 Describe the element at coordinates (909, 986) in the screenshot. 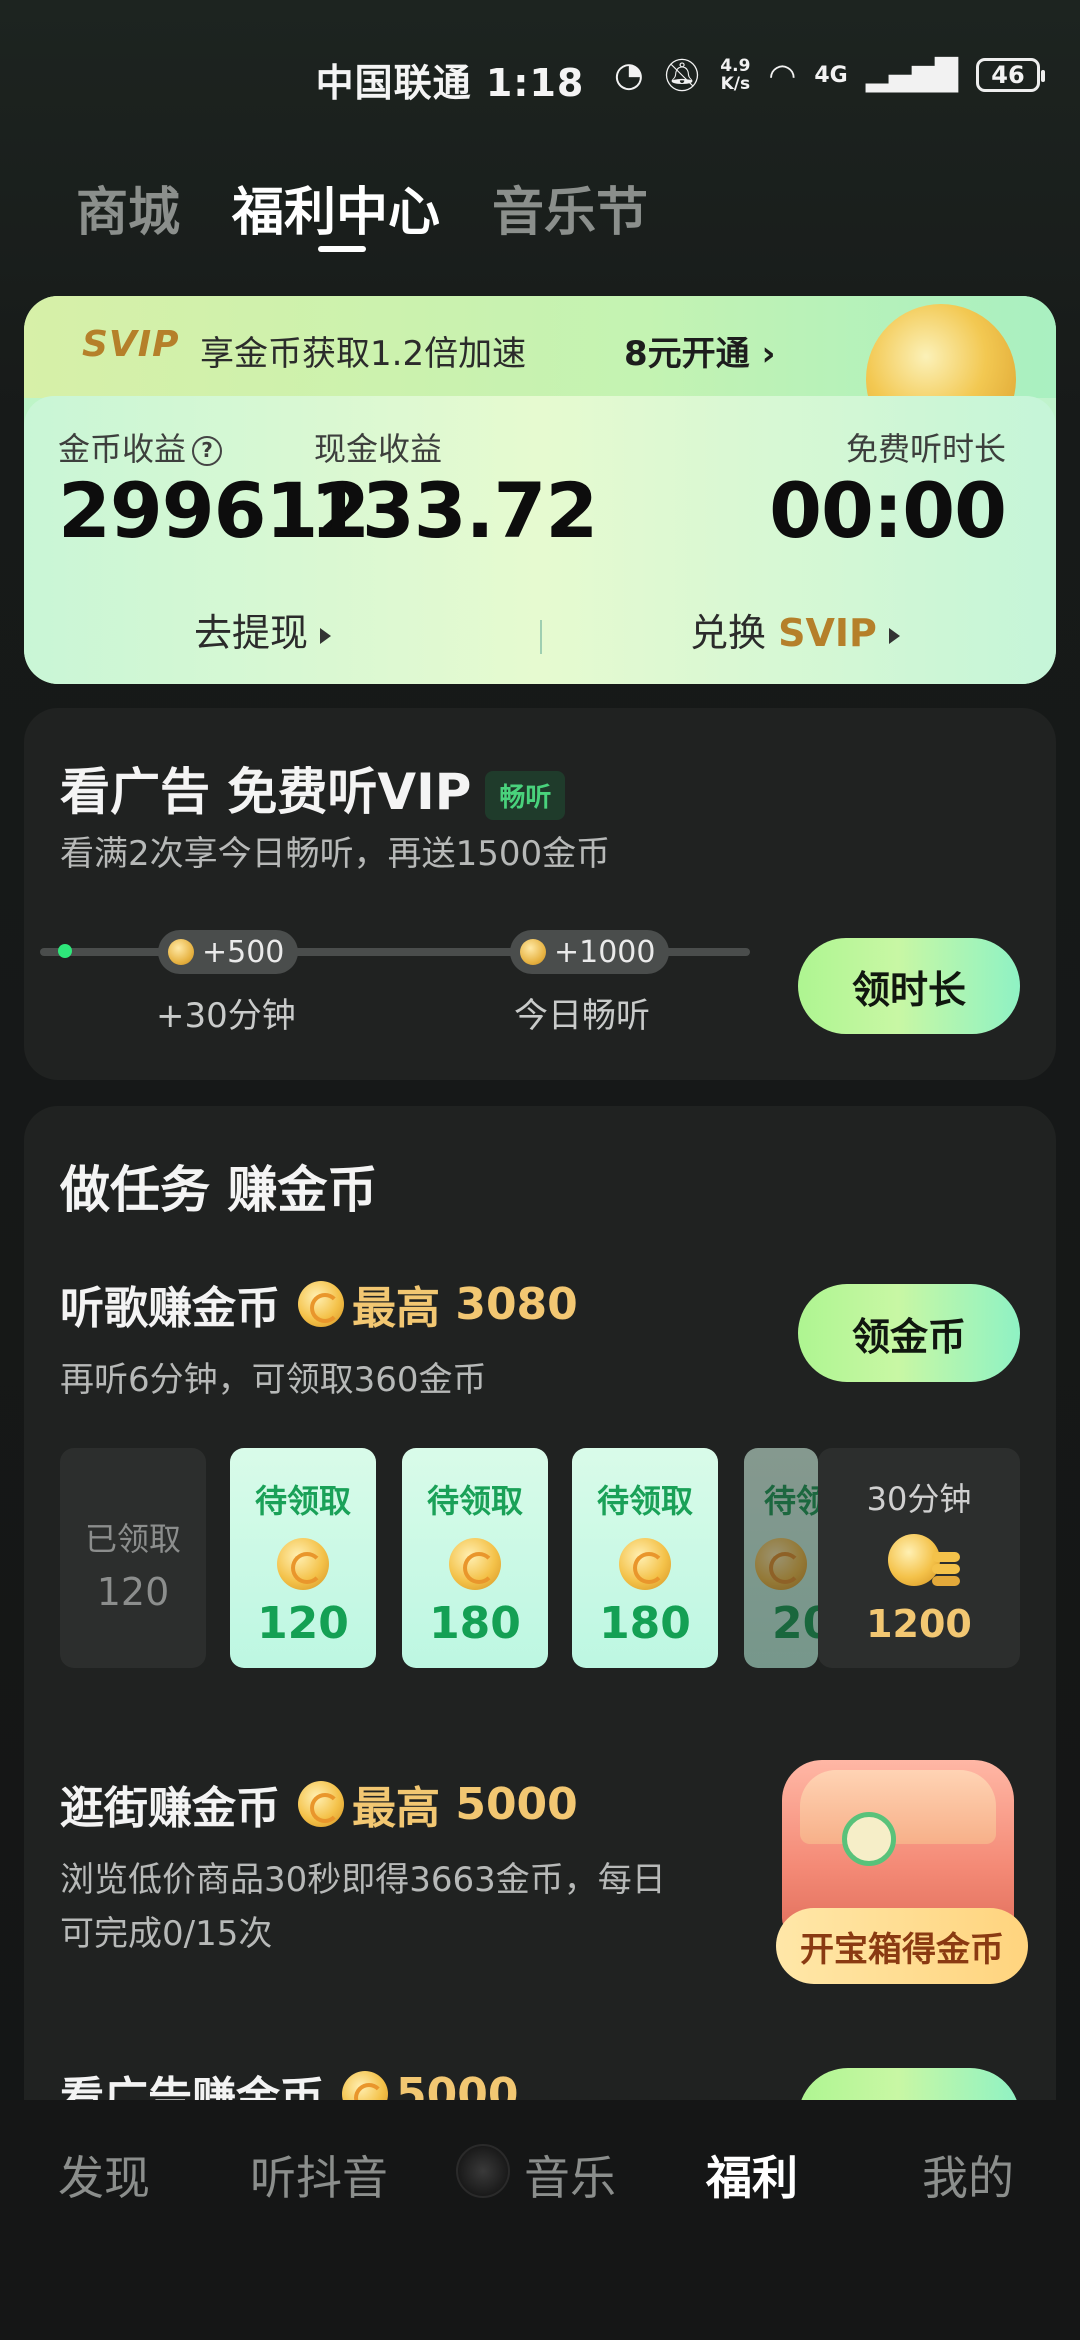

I see `claim-duration-button: 领时长` at that location.